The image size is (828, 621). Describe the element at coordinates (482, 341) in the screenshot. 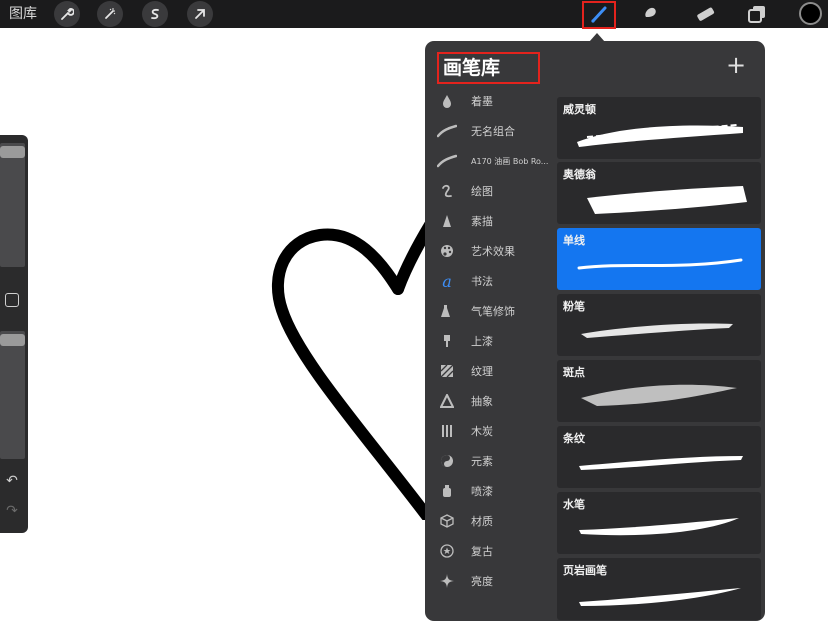

I see `brush-set-label: 上漆` at that location.